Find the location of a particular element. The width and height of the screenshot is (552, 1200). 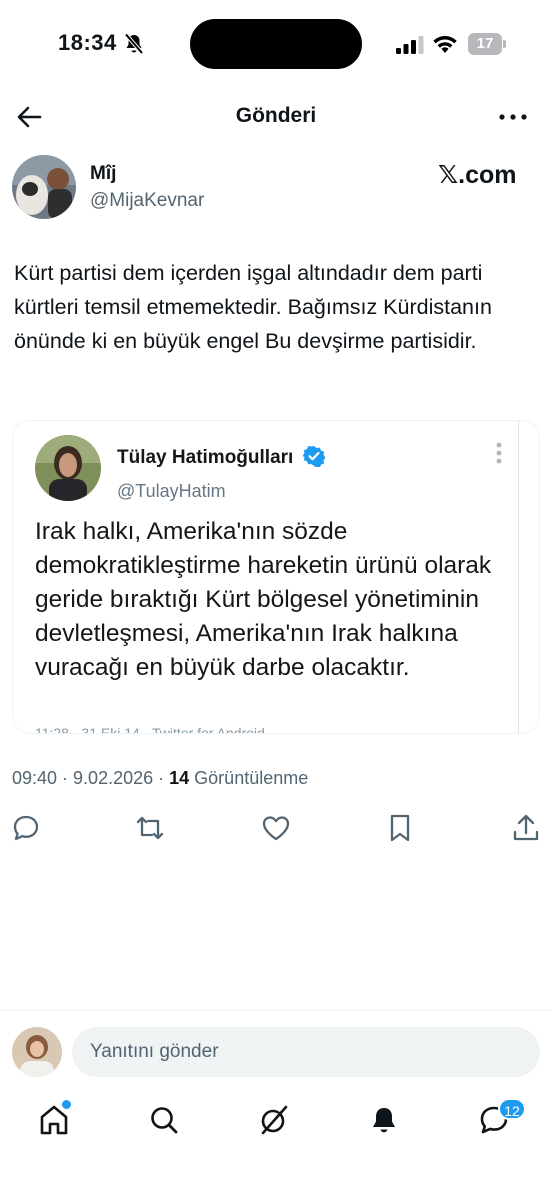

battery-level: 17 is located at coordinates (485, 43).